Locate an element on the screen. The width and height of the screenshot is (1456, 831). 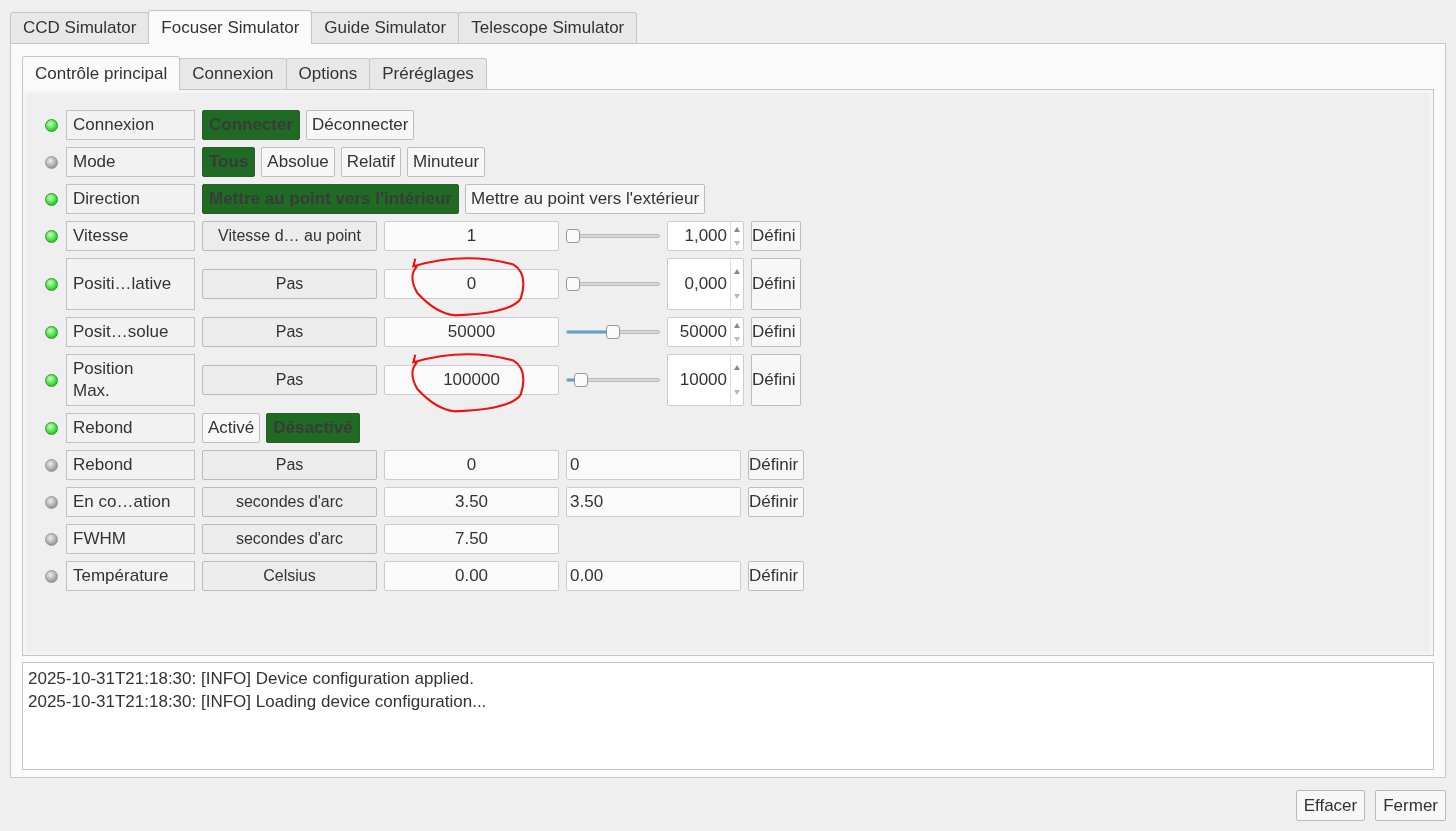
property-label: FWHM is located at coordinates (130, 539).